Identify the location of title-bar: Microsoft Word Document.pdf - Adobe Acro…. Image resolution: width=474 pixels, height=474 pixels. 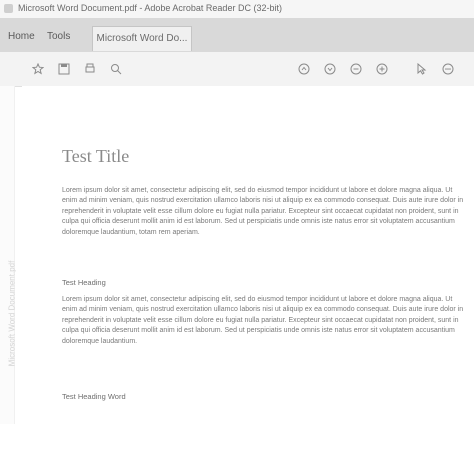
(237, 9).